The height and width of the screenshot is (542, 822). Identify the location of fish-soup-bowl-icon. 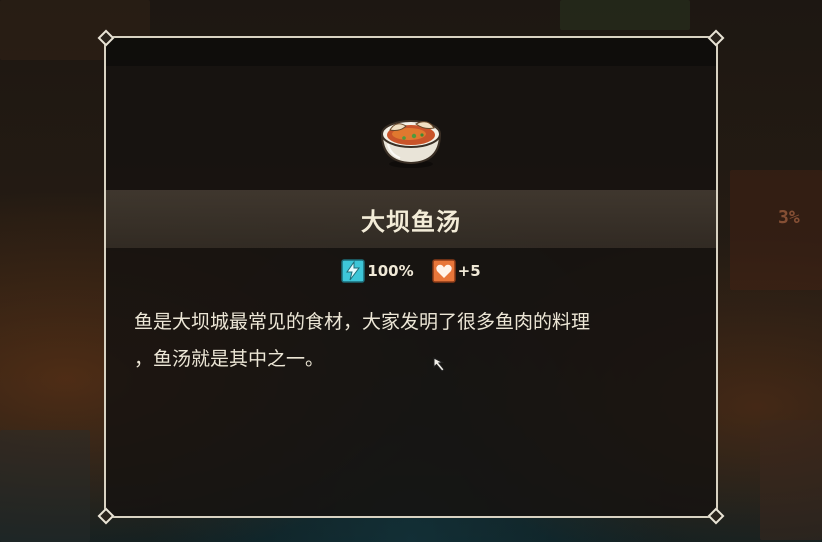
(411, 139).